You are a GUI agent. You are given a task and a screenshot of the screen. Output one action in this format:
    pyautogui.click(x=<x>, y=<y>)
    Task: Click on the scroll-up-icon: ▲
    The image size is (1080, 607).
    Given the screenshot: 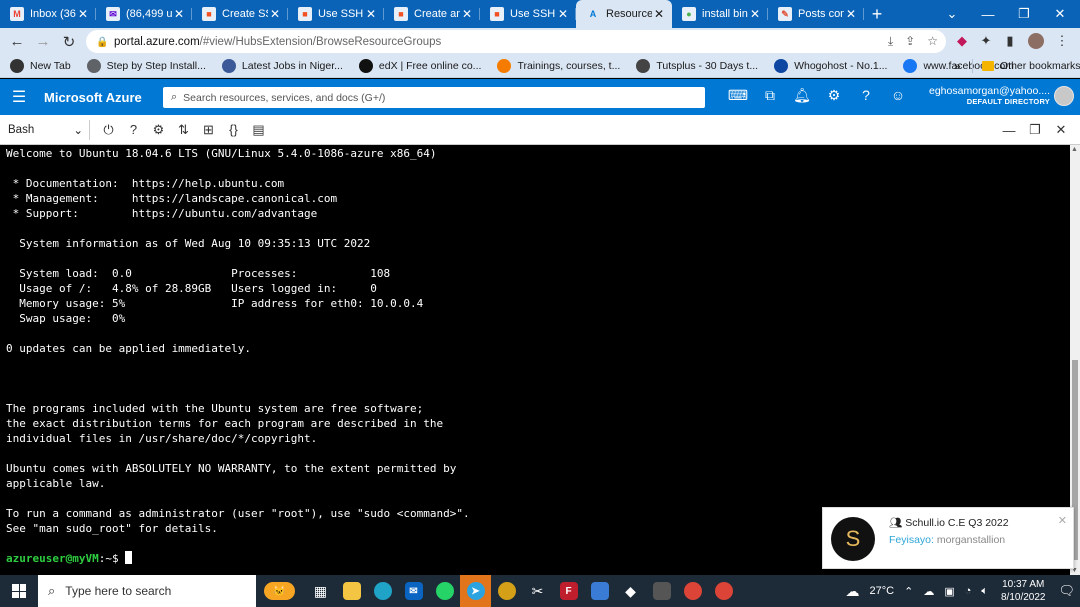 What is the action you would take?
    pyautogui.click(x=1074, y=149)
    